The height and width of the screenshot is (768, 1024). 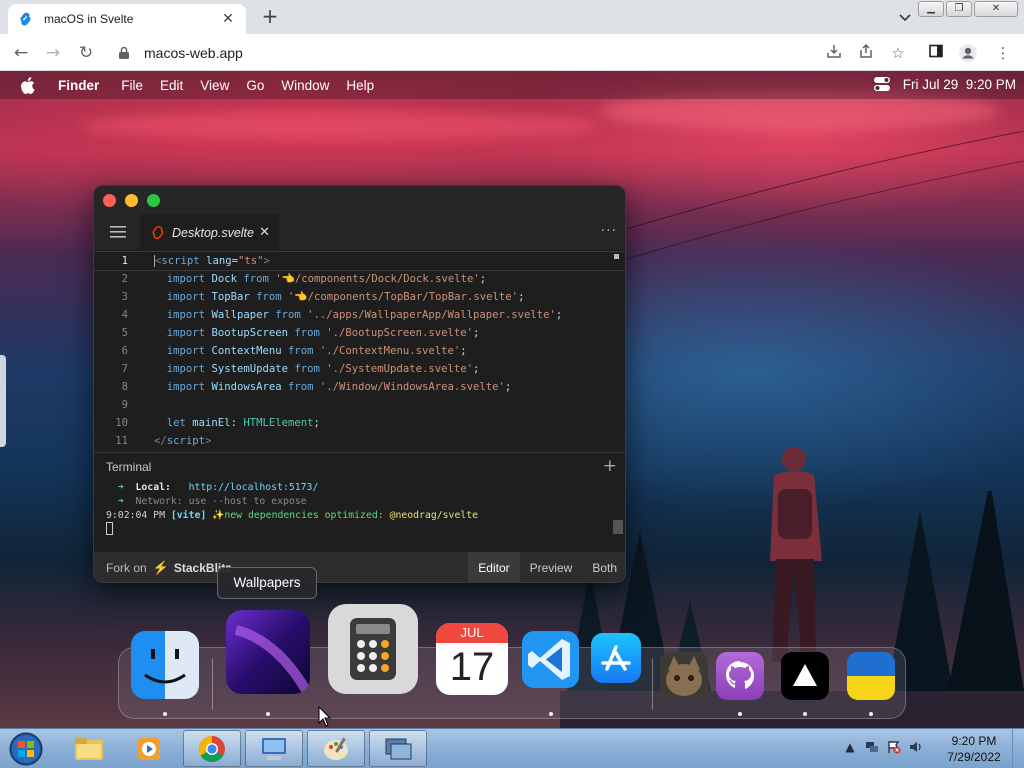 What do you see at coordinates (360, 85) in the screenshot?
I see `menu-help: Help` at bounding box center [360, 85].